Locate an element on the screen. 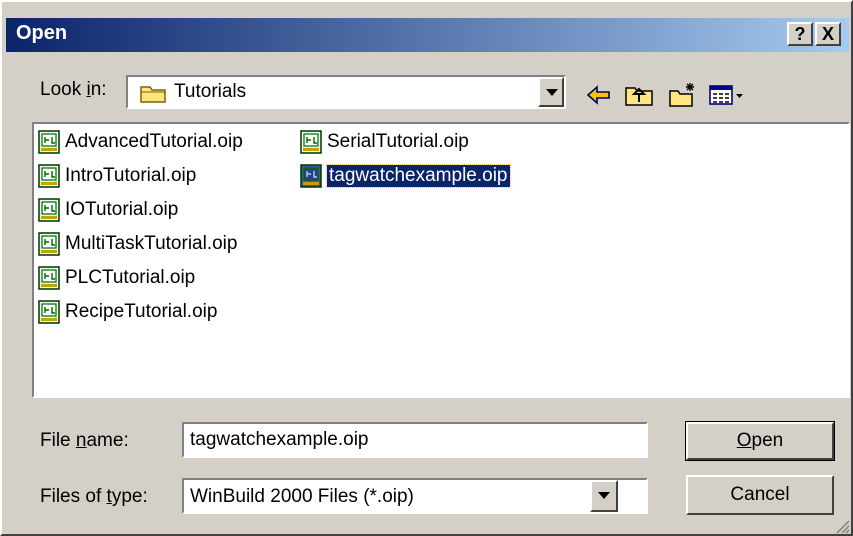 The width and height of the screenshot is (853, 536). help-icon: ? is located at coordinates (800, 34).